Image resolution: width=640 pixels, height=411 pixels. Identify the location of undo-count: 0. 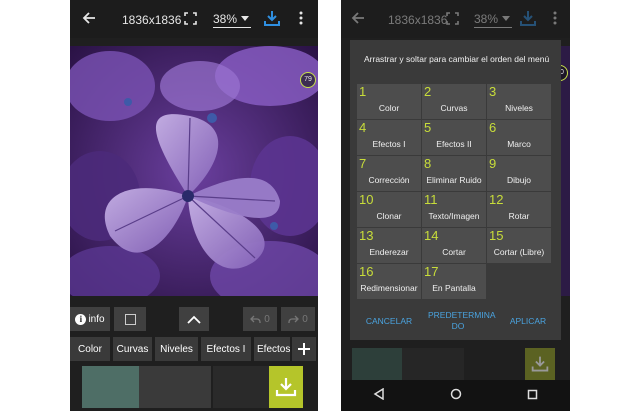
(267, 319).